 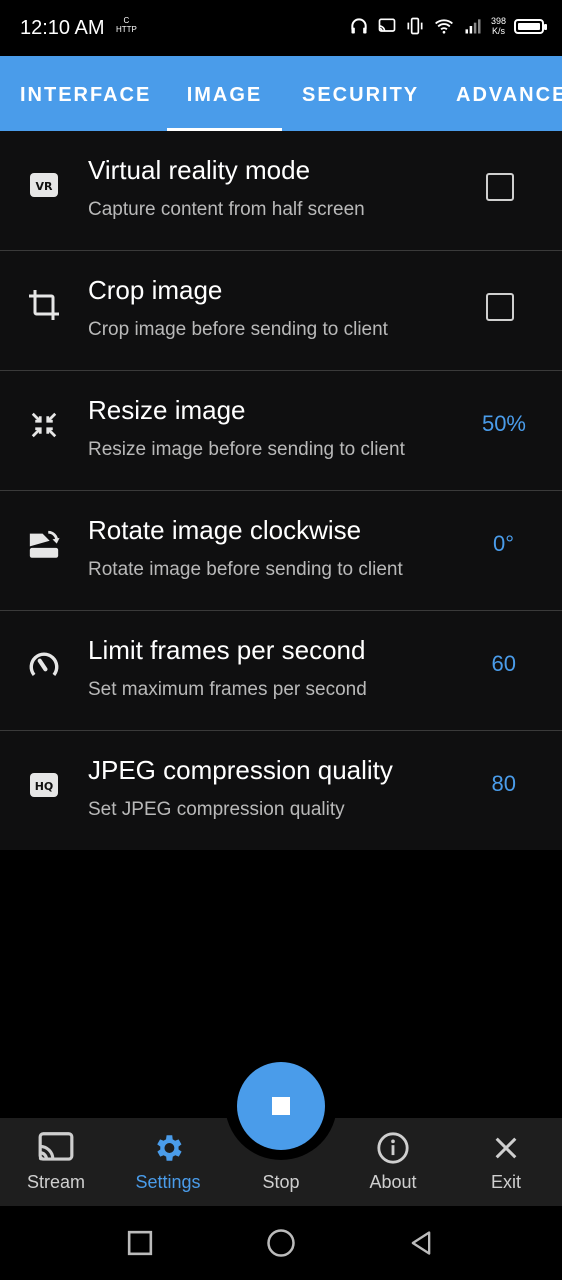 What do you see at coordinates (44, 425) in the screenshot?
I see `resize-icon` at bounding box center [44, 425].